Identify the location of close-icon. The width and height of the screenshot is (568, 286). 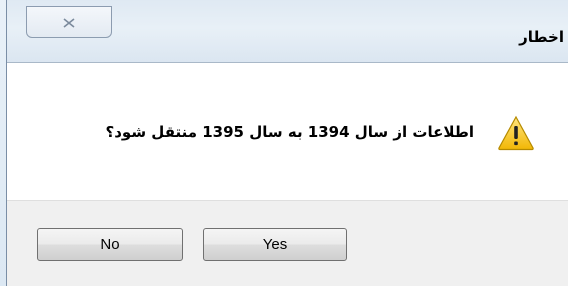
(69, 22).